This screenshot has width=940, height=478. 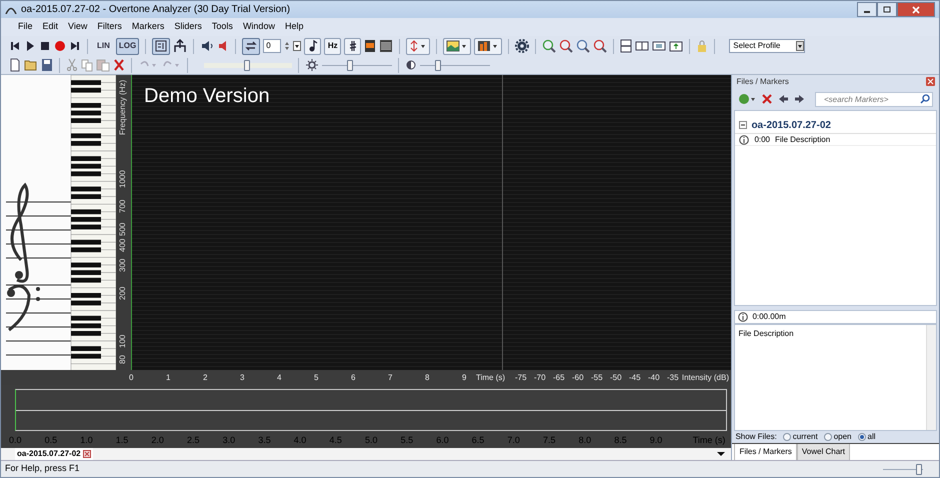 What do you see at coordinates (659, 46) in the screenshot?
I see `window-layout-icon` at bounding box center [659, 46].